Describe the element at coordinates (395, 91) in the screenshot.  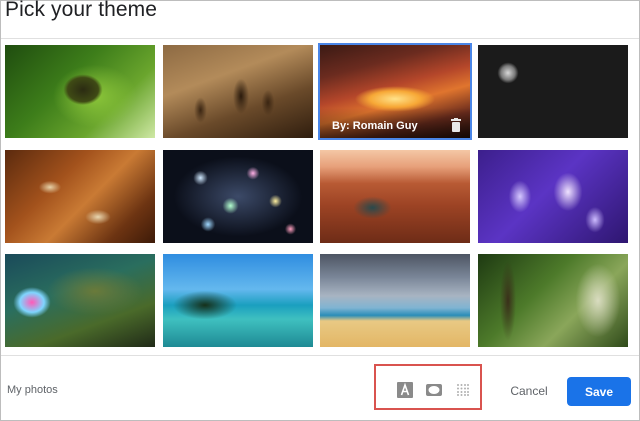
I see `theme-tile-canyon-light: By: Romain Guy` at that location.